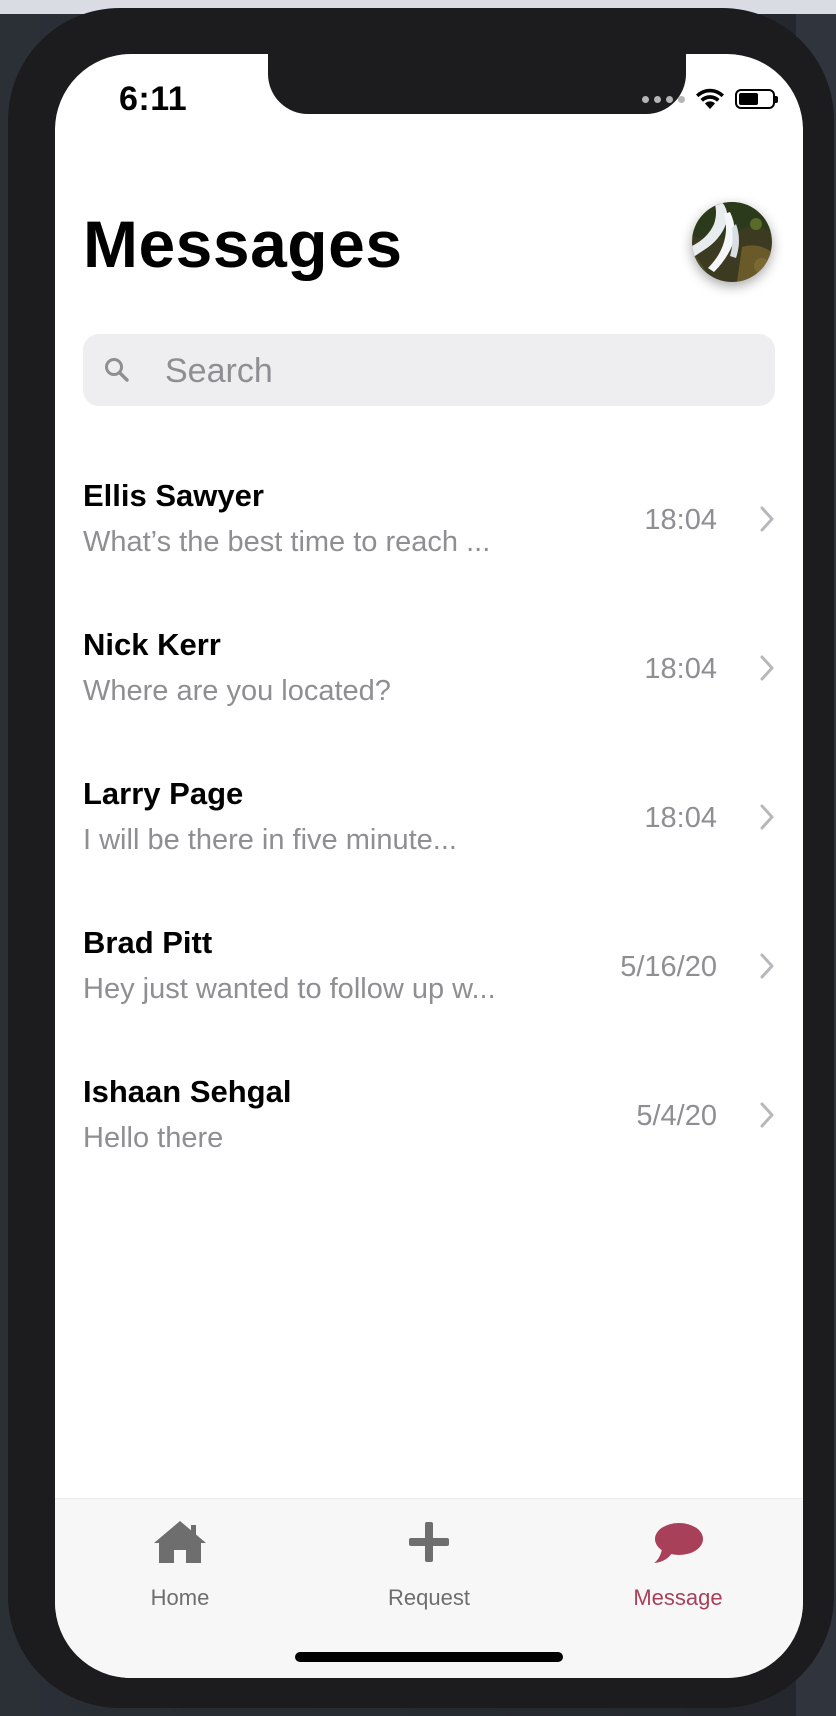 The image size is (836, 1716). I want to click on waterfall-photo-icon, so click(732, 242).